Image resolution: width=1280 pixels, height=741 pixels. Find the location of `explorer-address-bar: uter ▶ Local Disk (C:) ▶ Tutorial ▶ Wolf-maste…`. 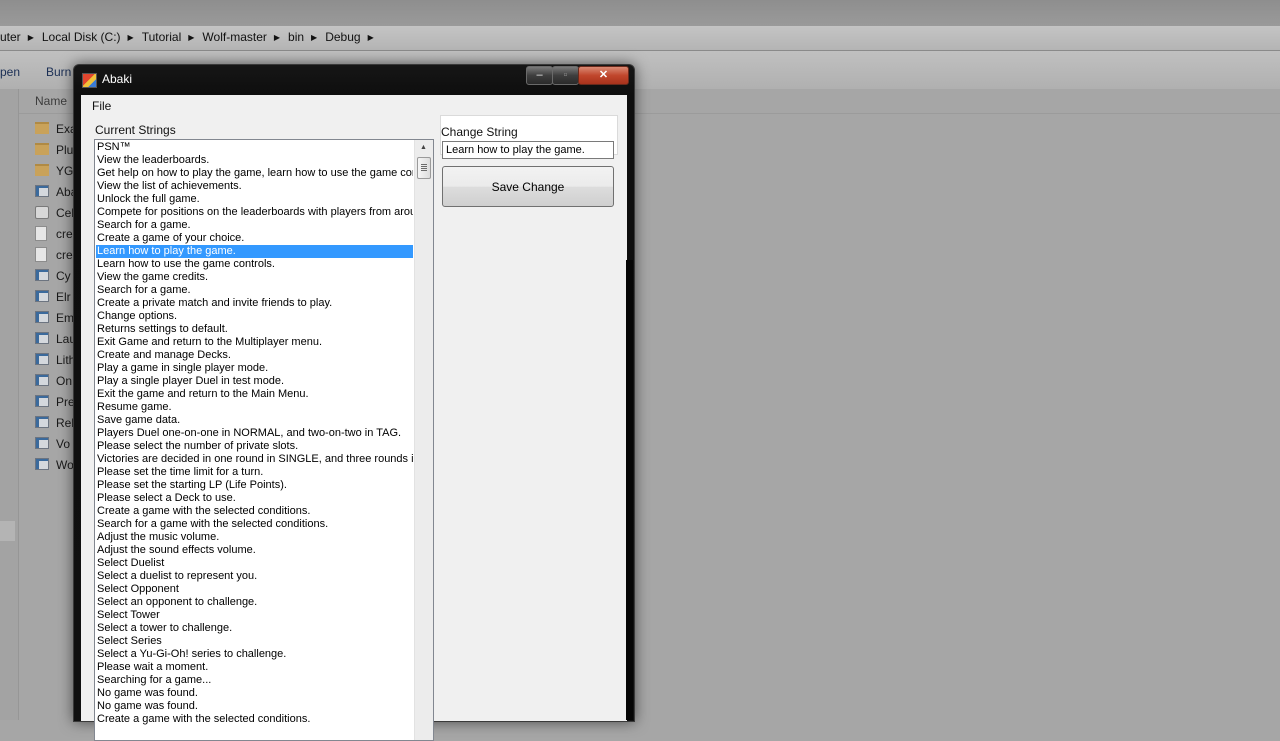

explorer-address-bar: uter ▶ Local Disk (C:) ▶ Tutorial ▶ Wolf-maste… is located at coordinates (640, 38).